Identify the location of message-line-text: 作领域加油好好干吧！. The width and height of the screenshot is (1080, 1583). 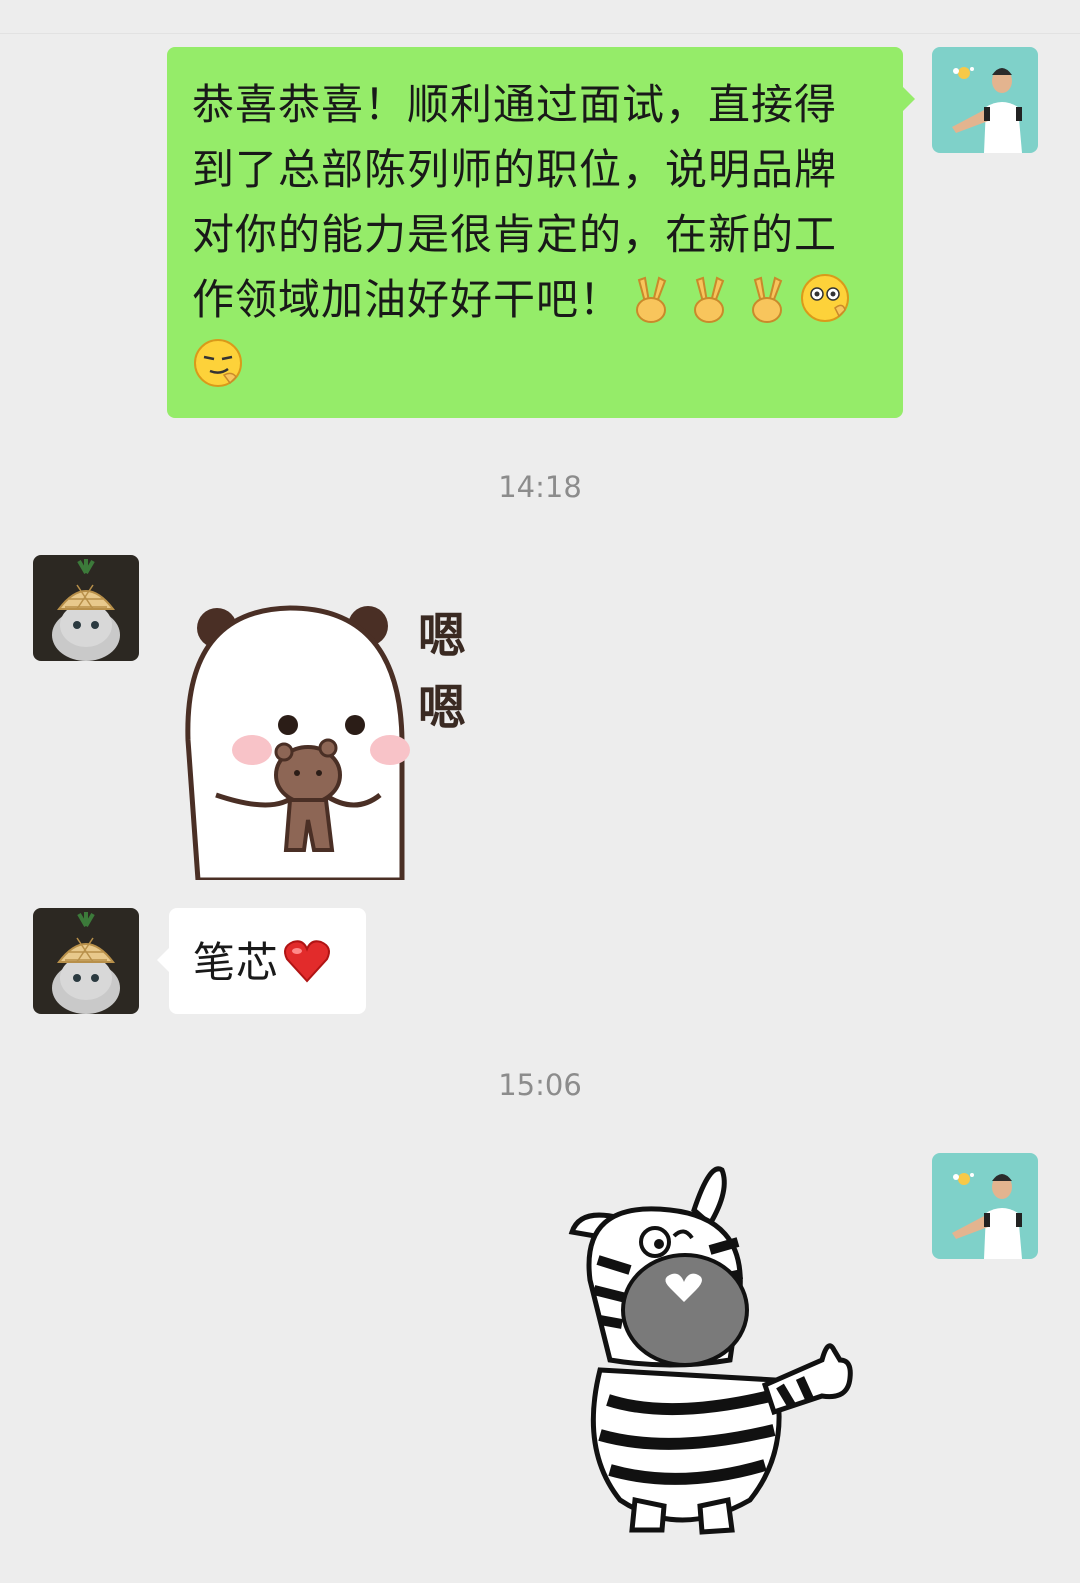
(407, 299).